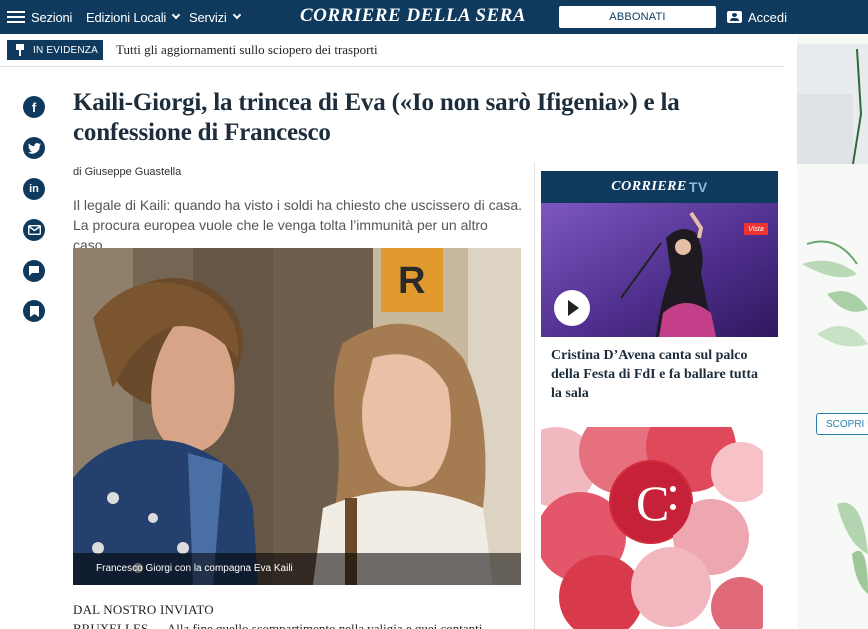  Describe the element at coordinates (392, 66) in the screenshot. I see `divider` at that location.